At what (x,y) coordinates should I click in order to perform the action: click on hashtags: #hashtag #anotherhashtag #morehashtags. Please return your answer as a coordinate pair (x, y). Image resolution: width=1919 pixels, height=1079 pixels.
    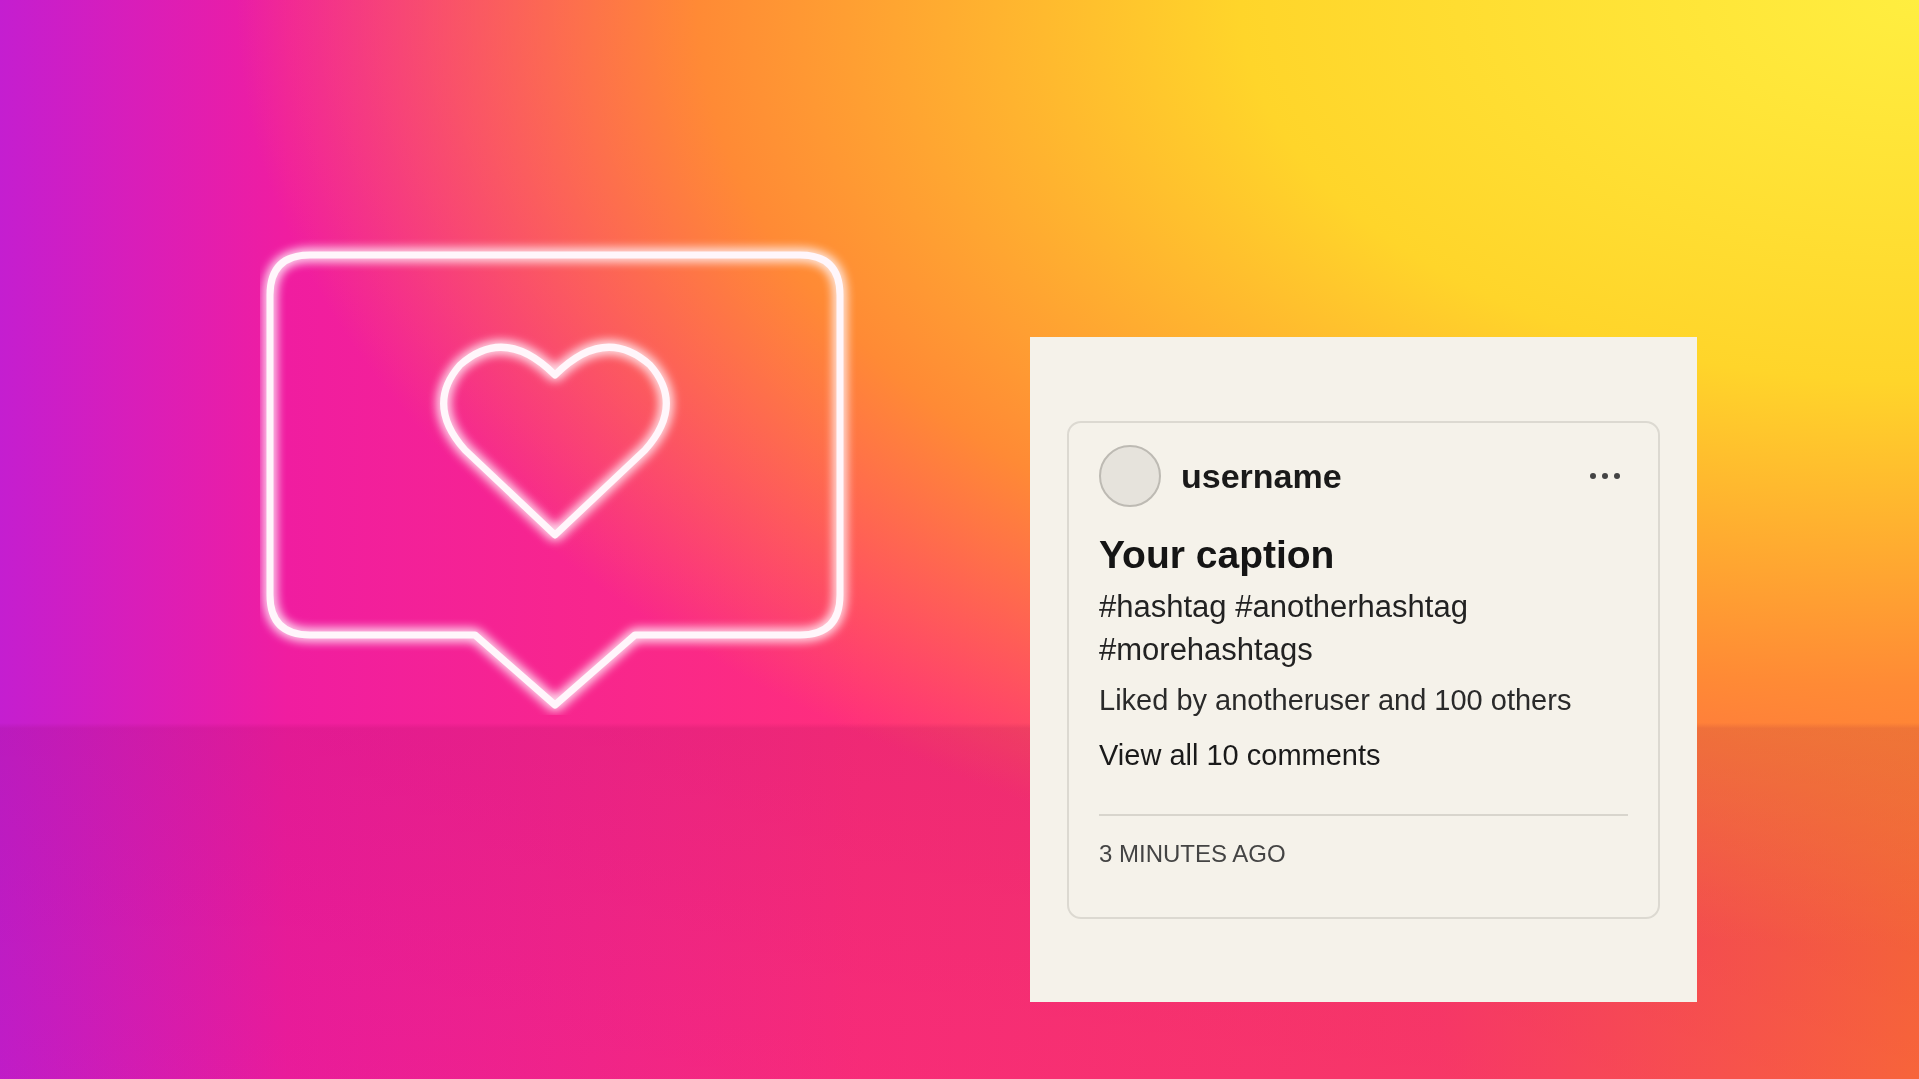
    Looking at the image, I should click on (1284, 629).